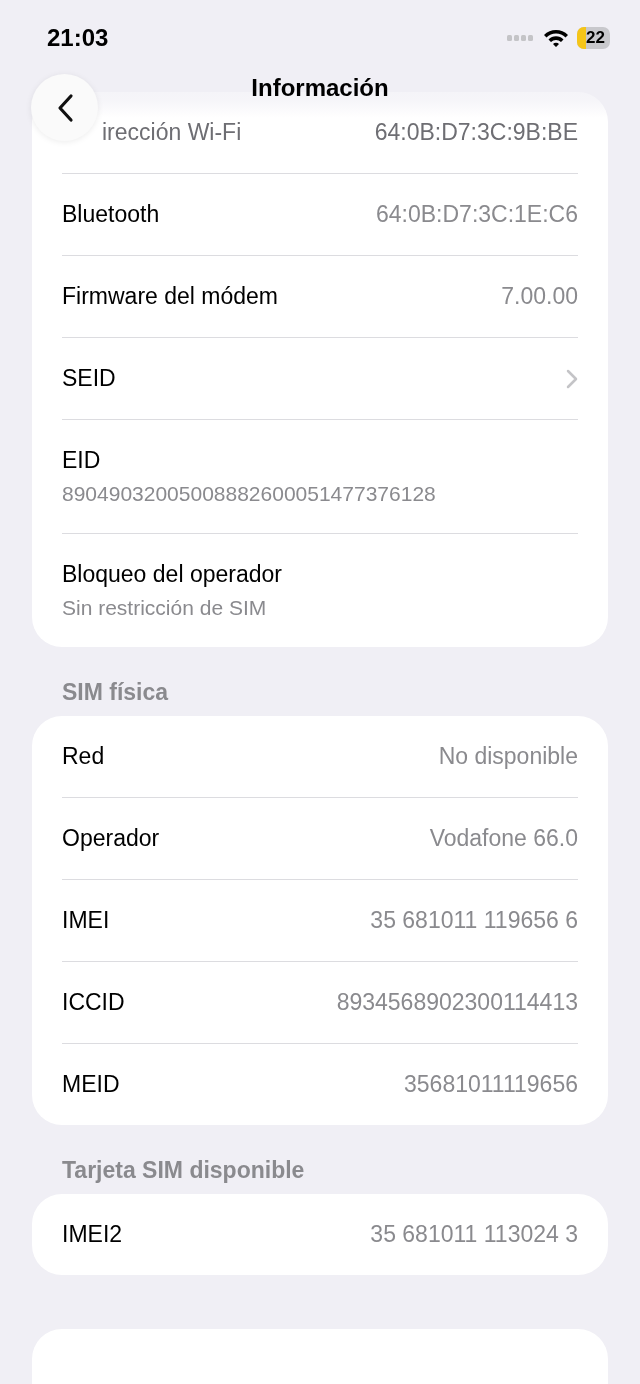 This screenshot has width=640, height=1384. Describe the element at coordinates (183, 1170) in the screenshot. I see `section-header: Tarjeta SIM disponible` at that location.